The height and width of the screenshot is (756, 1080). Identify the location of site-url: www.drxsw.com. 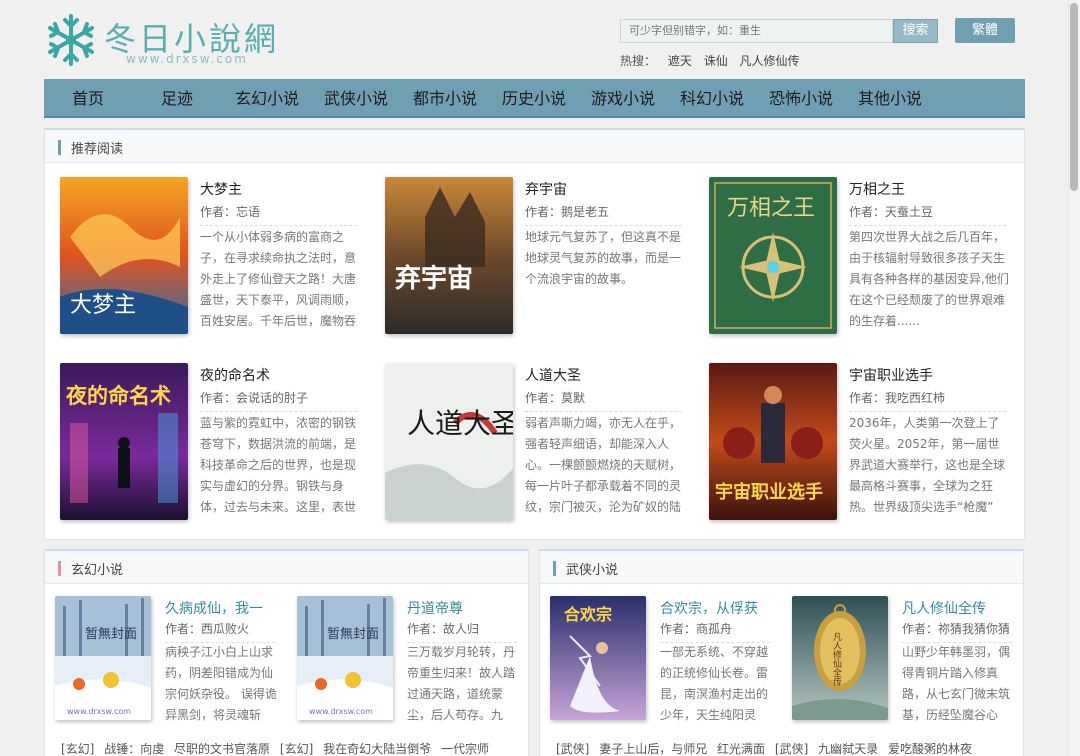
(187, 59).